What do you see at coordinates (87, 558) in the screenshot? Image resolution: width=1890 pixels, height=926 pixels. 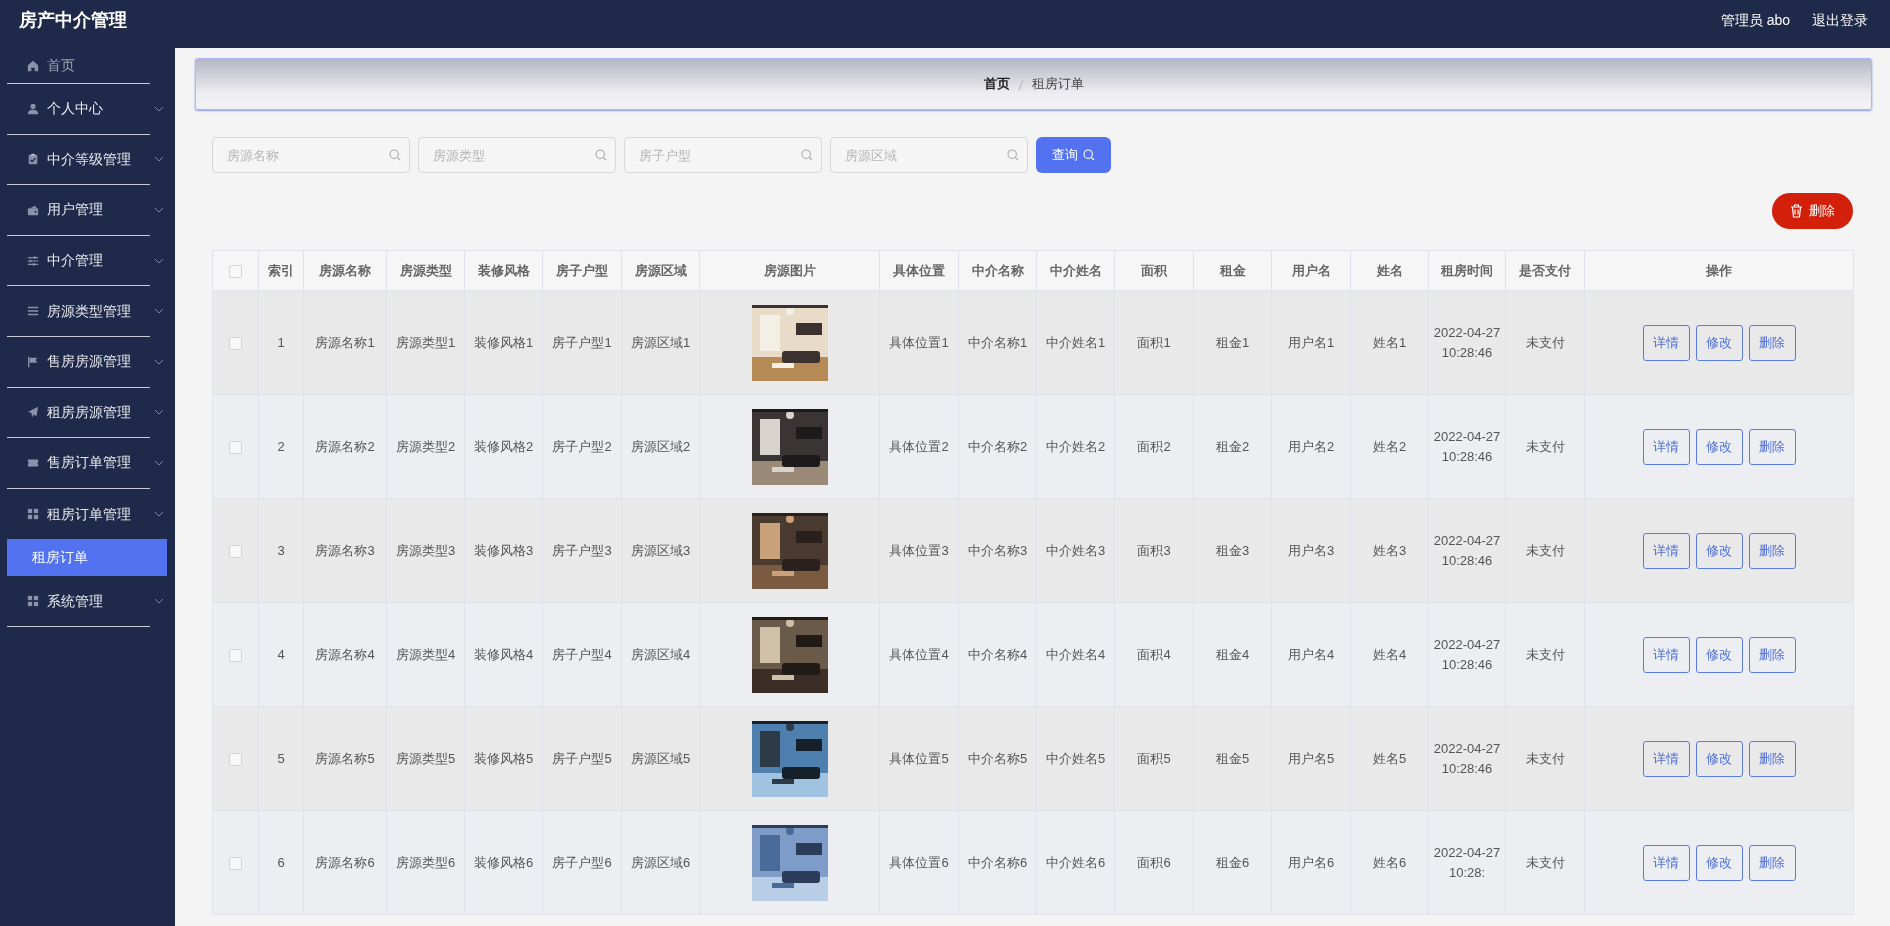 I see `sidebar-subitem: 租房订单` at bounding box center [87, 558].